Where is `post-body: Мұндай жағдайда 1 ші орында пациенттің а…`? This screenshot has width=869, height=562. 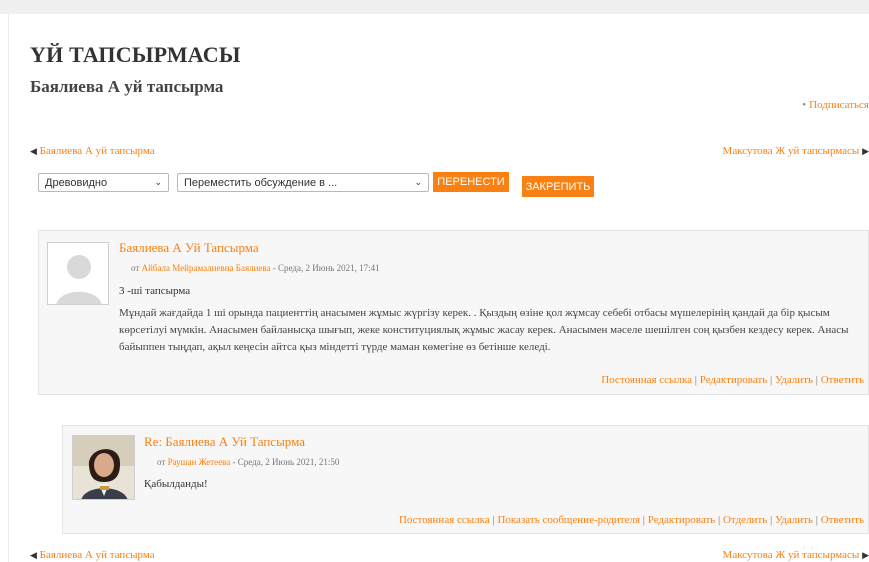
post-body: Мұндай жағдайда 1 ші орында пациенттің а… is located at coordinates (484, 330).